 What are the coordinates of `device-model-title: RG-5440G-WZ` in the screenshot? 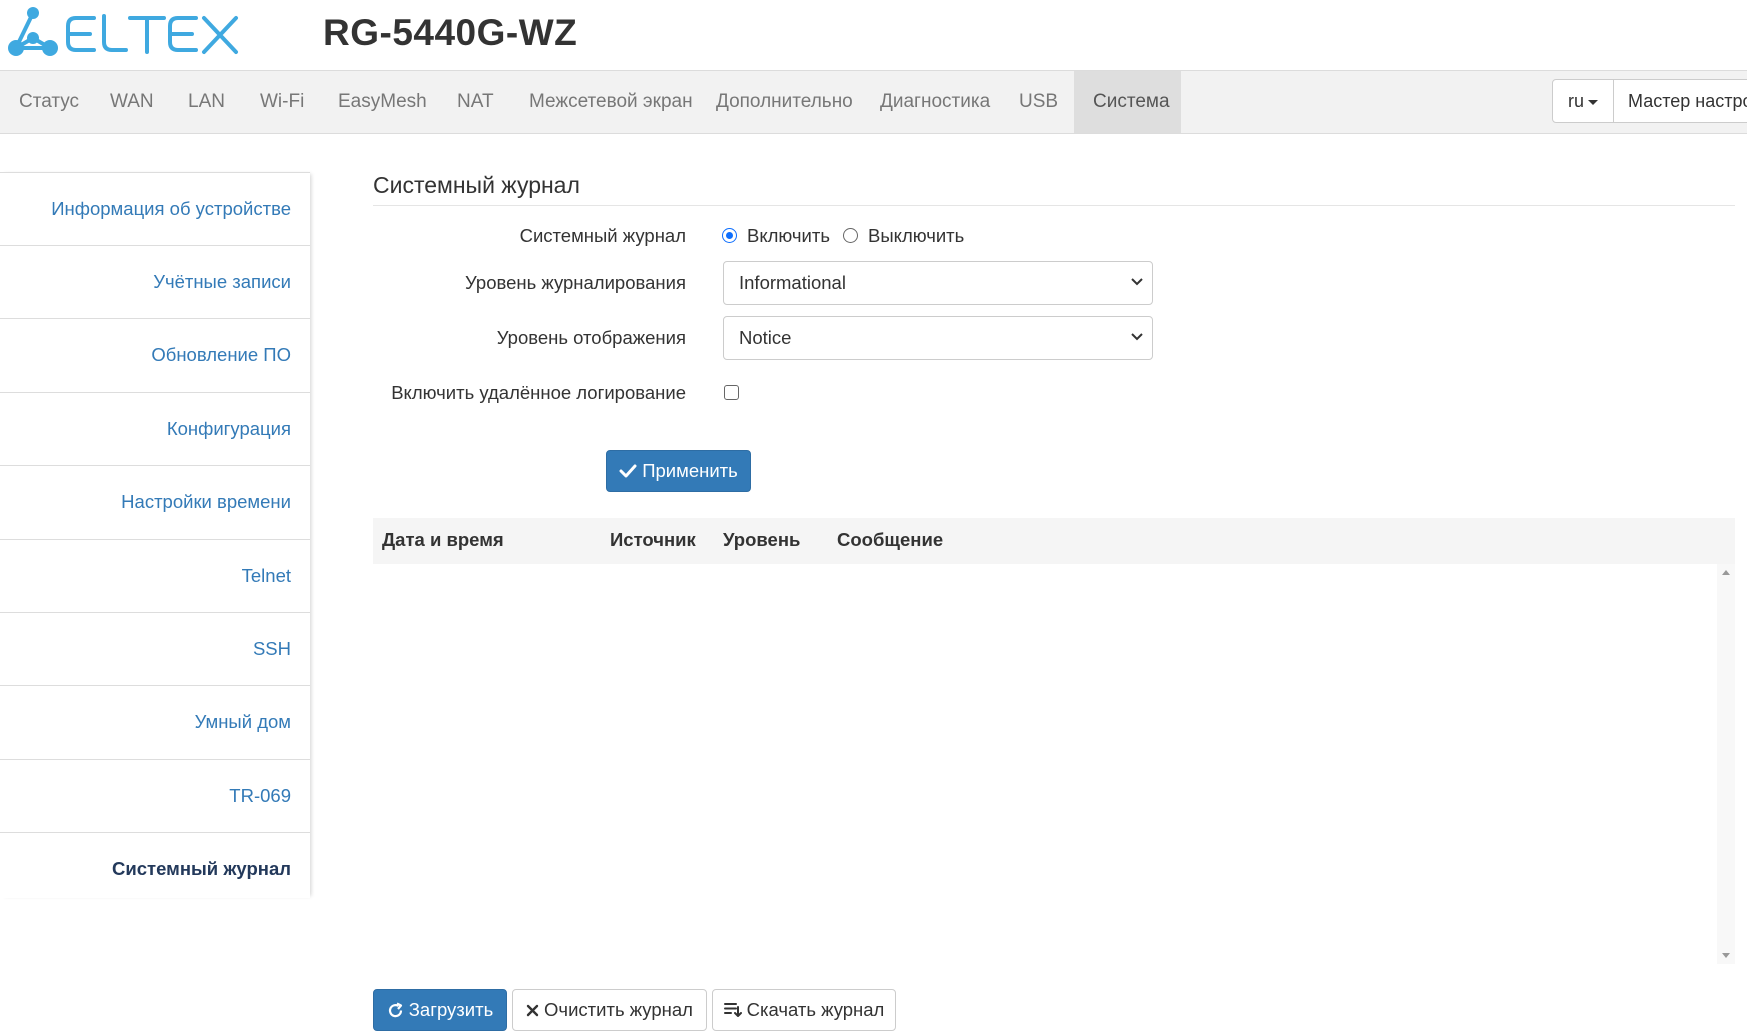 It's located at (450, 32).